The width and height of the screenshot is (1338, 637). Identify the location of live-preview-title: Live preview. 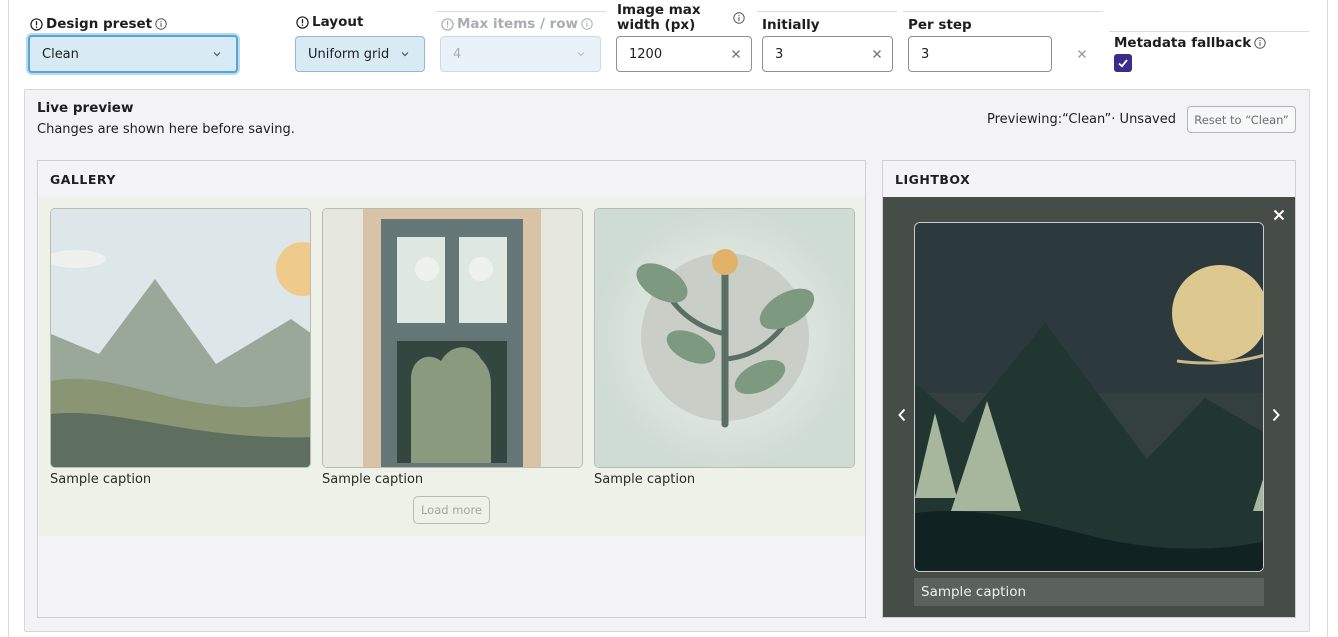
(85, 108).